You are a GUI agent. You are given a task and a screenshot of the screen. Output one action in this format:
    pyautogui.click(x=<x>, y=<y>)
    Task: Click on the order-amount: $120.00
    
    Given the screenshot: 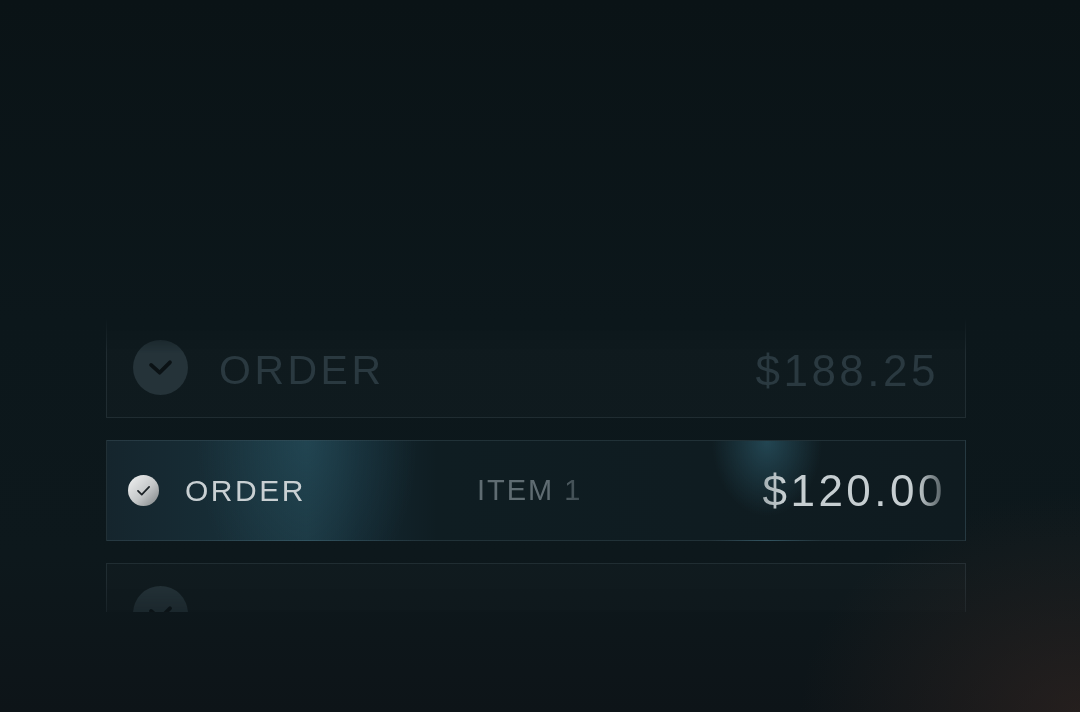 What is the action you would take?
    pyautogui.click(x=854, y=490)
    